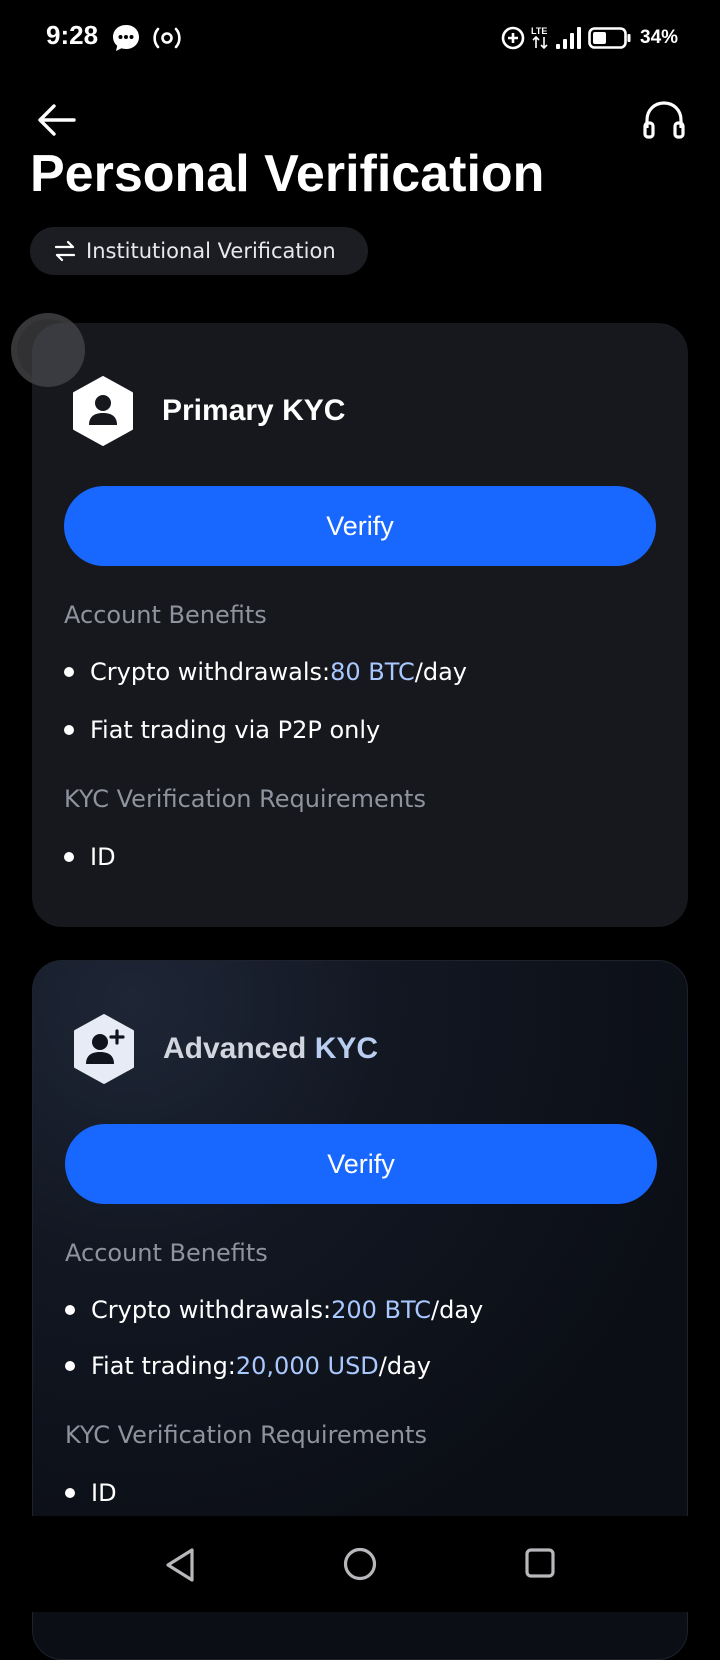 This screenshot has height=1660, width=720. What do you see at coordinates (265, 672) in the screenshot?
I see `benefit-item: Crypto withdrawals: 80 BTC/day` at bounding box center [265, 672].